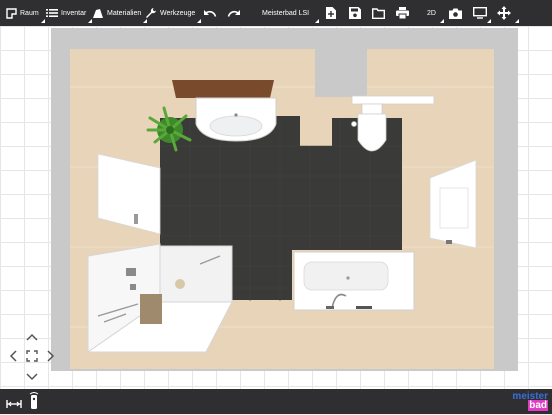  I want to click on chevron-left-icon, so click(13, 356).